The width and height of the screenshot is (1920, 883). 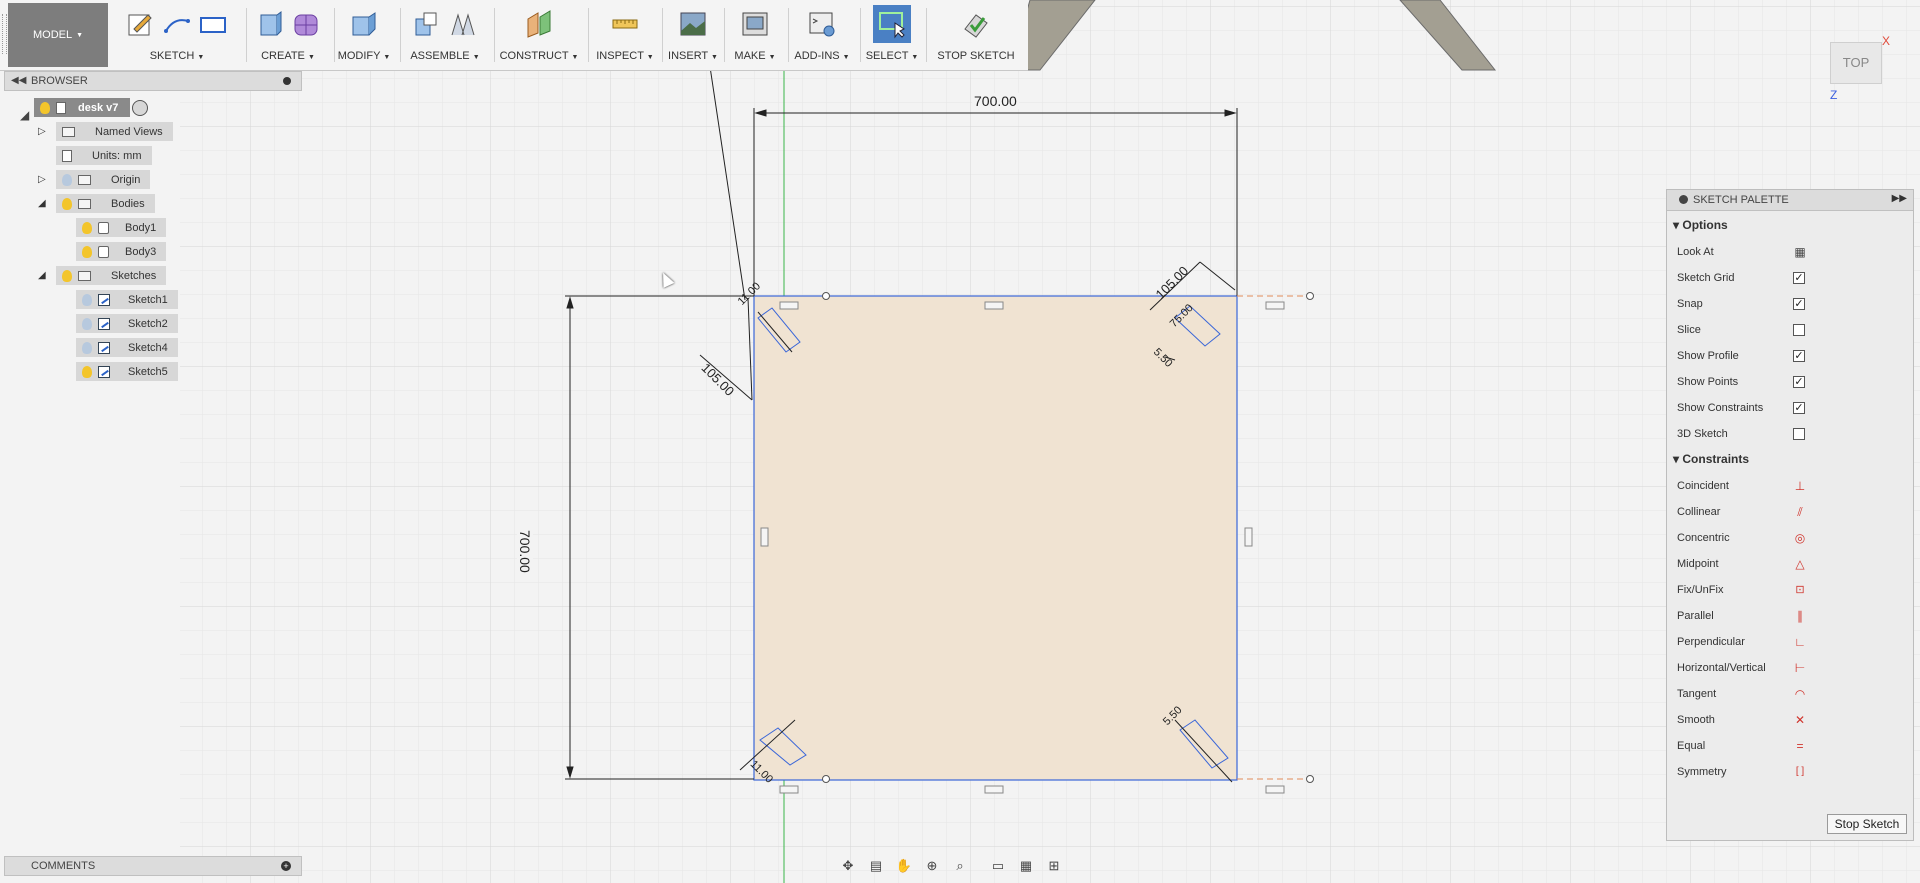 I want to click on rectangle-icon, so click(x=213, y=24).